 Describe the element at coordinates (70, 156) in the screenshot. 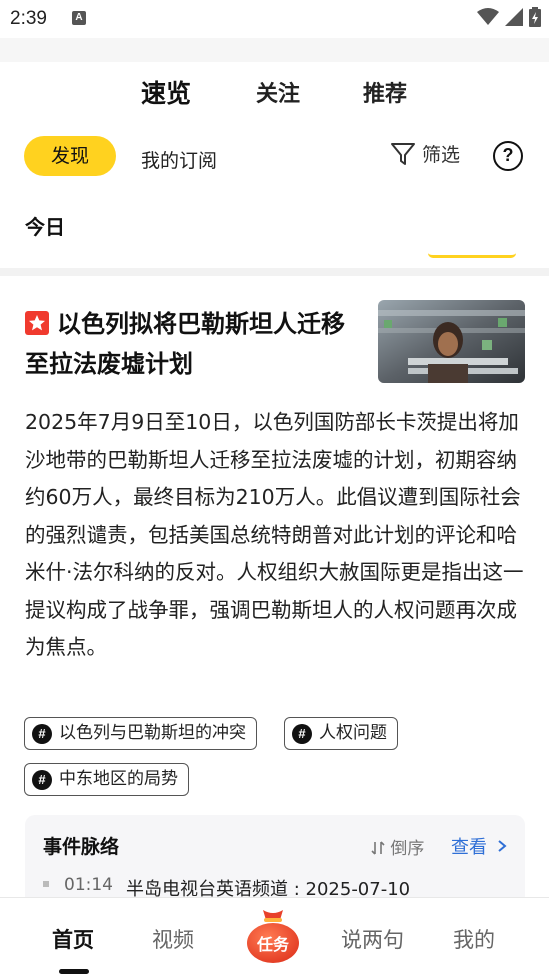

I see `discover-pill: 发现` at that location.